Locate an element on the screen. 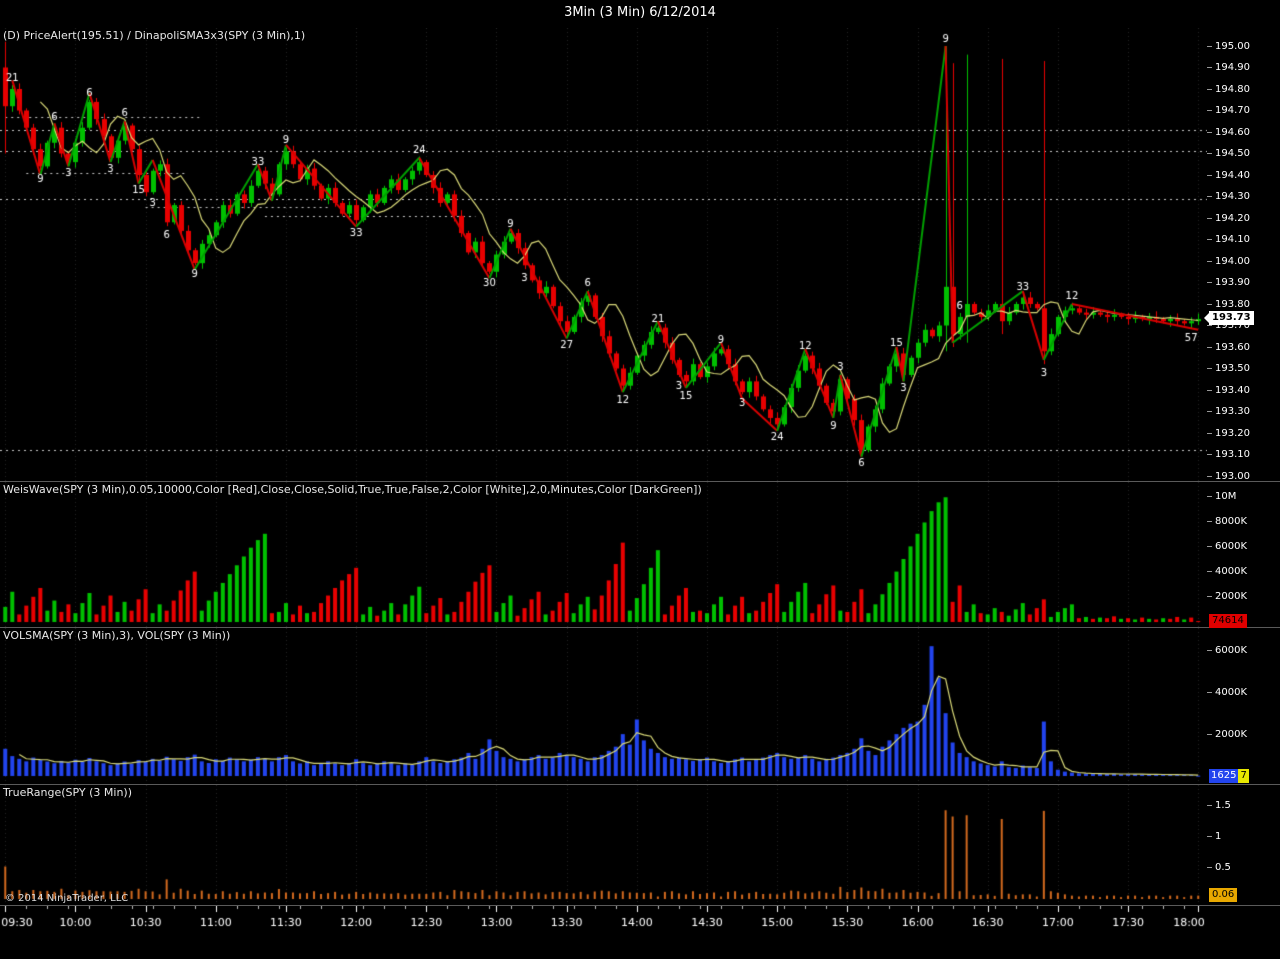 The width and height of the screenshot is (1280, 959). truerange-panel: TrueRange(SPY (3 Min)) 0.5 1 1.5 0.06 is located at coordinates (640, 845).